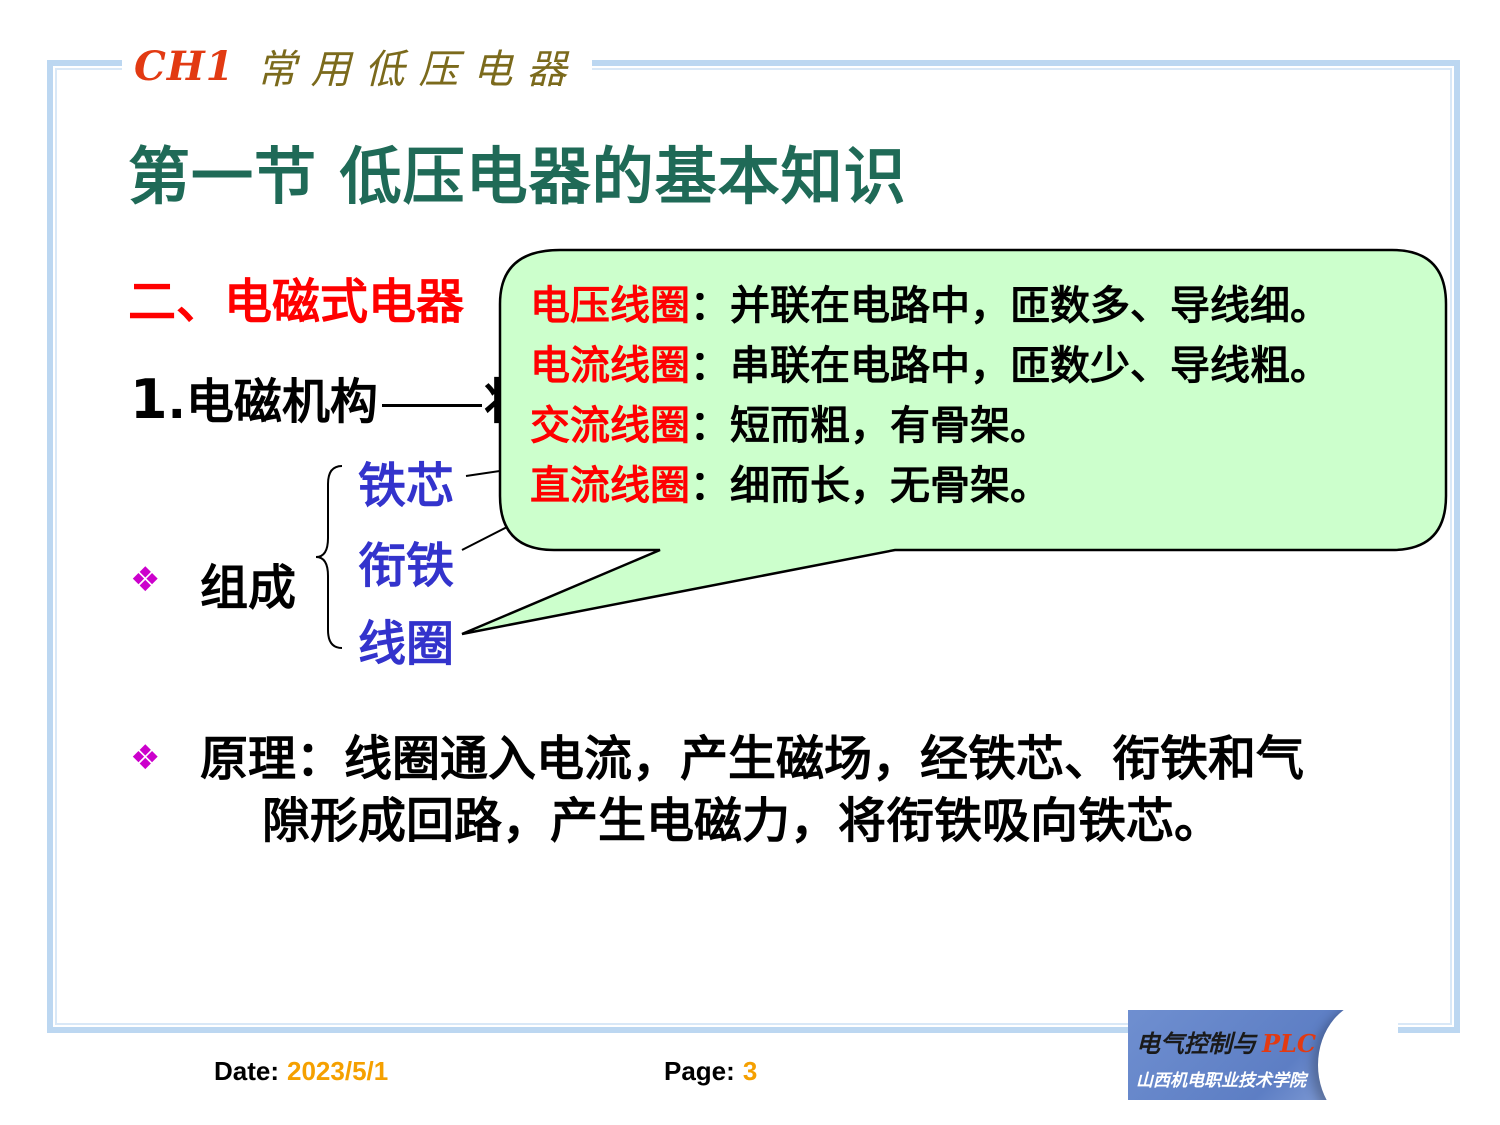 This screenshot has height=1125, width=1500. What do you see at coordinates (790, 486) in the screenshot?
I see `callout-line-dc-coil: 直流线圈：细而长，无骨架。` at bounding box center [790, 486].